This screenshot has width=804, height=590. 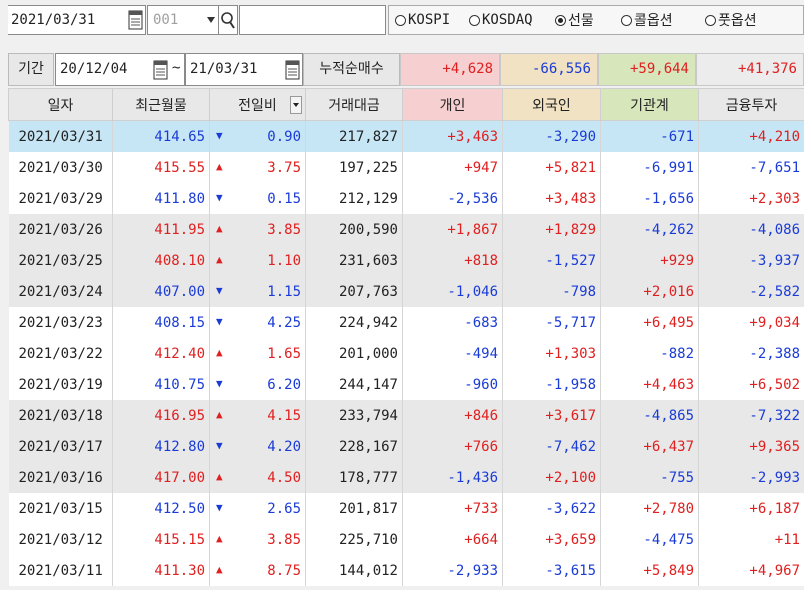 What do you see at coordinates (161, 415) in the screenshot?
I see `cell-price: 416.95` at bounding box center [161, 415].